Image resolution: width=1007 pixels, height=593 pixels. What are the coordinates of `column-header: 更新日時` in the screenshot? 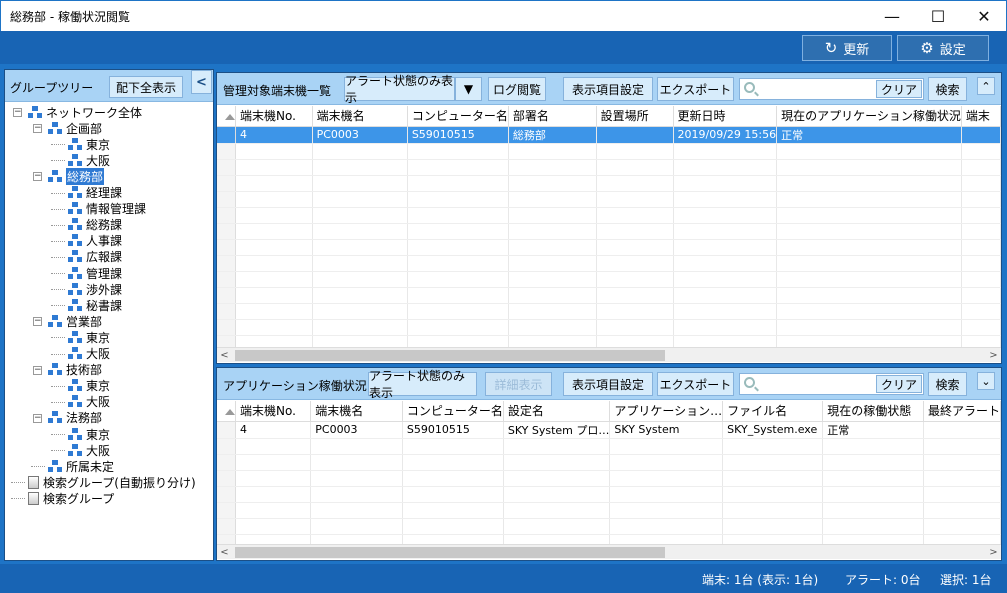 It's located at (725, 116).